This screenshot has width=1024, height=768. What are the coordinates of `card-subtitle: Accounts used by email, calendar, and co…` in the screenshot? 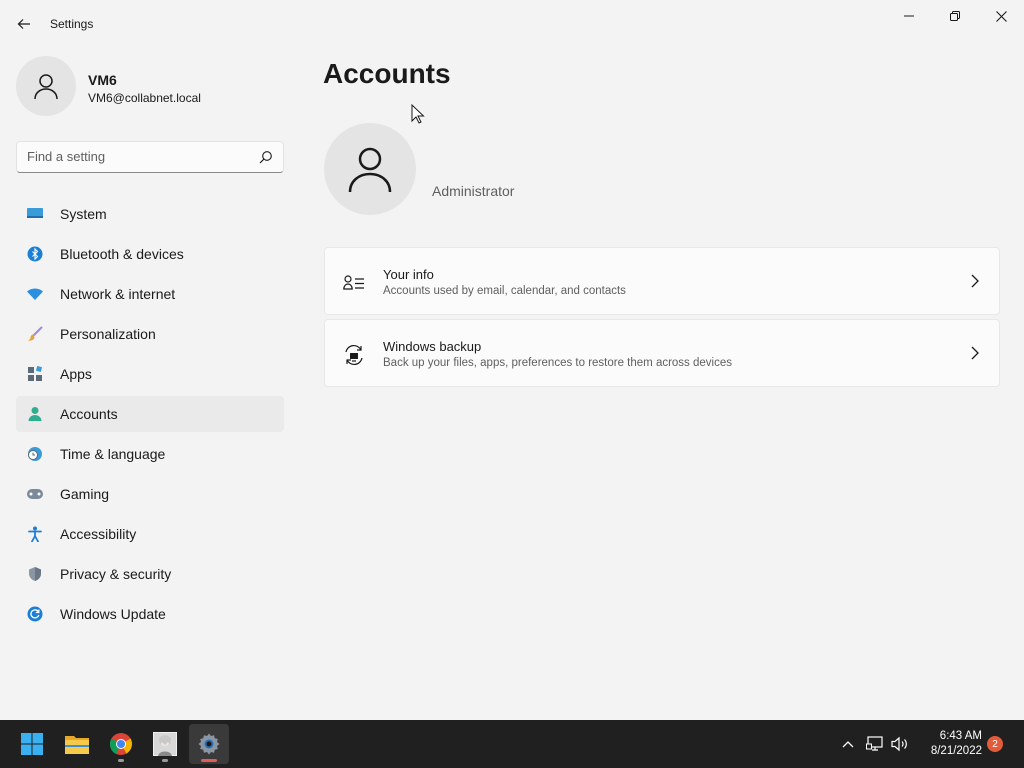 It's located at (504, 291).